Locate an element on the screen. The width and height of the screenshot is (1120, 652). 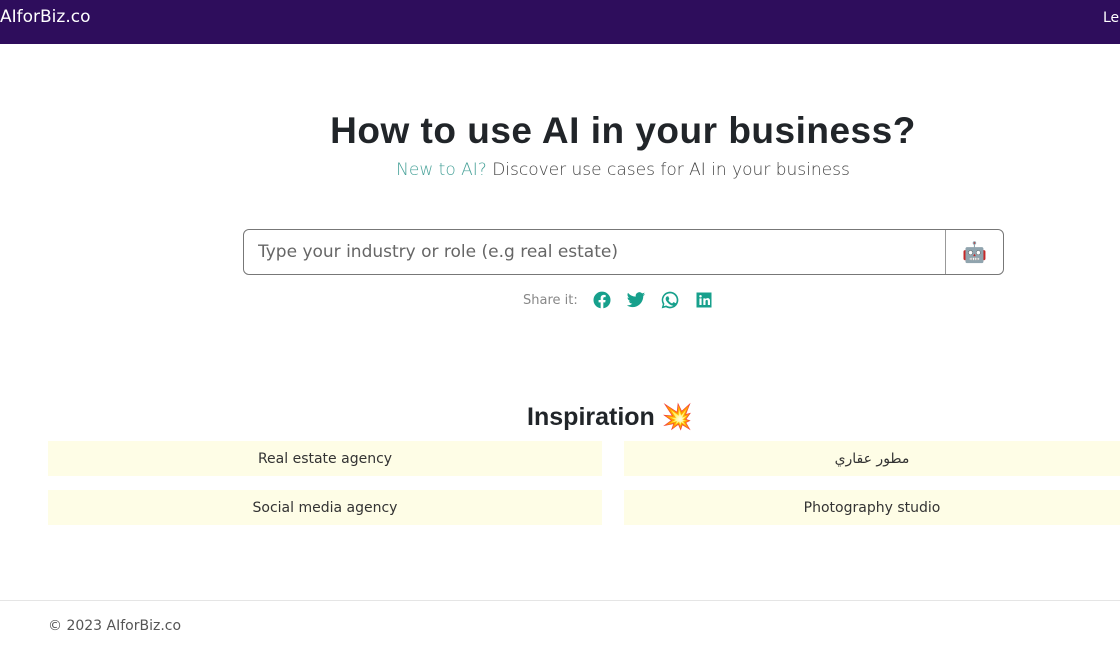
search-bar: 🤖 is located at coordinates (623, 252).